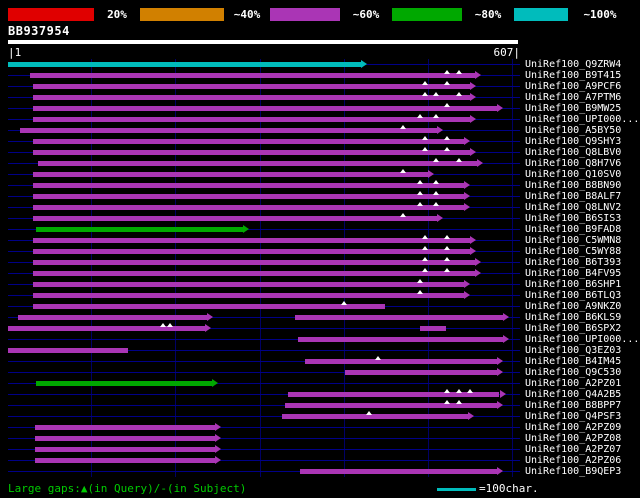 The height and width of the screenshot is (498, 640). Describe the element at coordinates (573, 130) in the screenshot. I see `hit-label: UniRef100_A5BY50` at that location.